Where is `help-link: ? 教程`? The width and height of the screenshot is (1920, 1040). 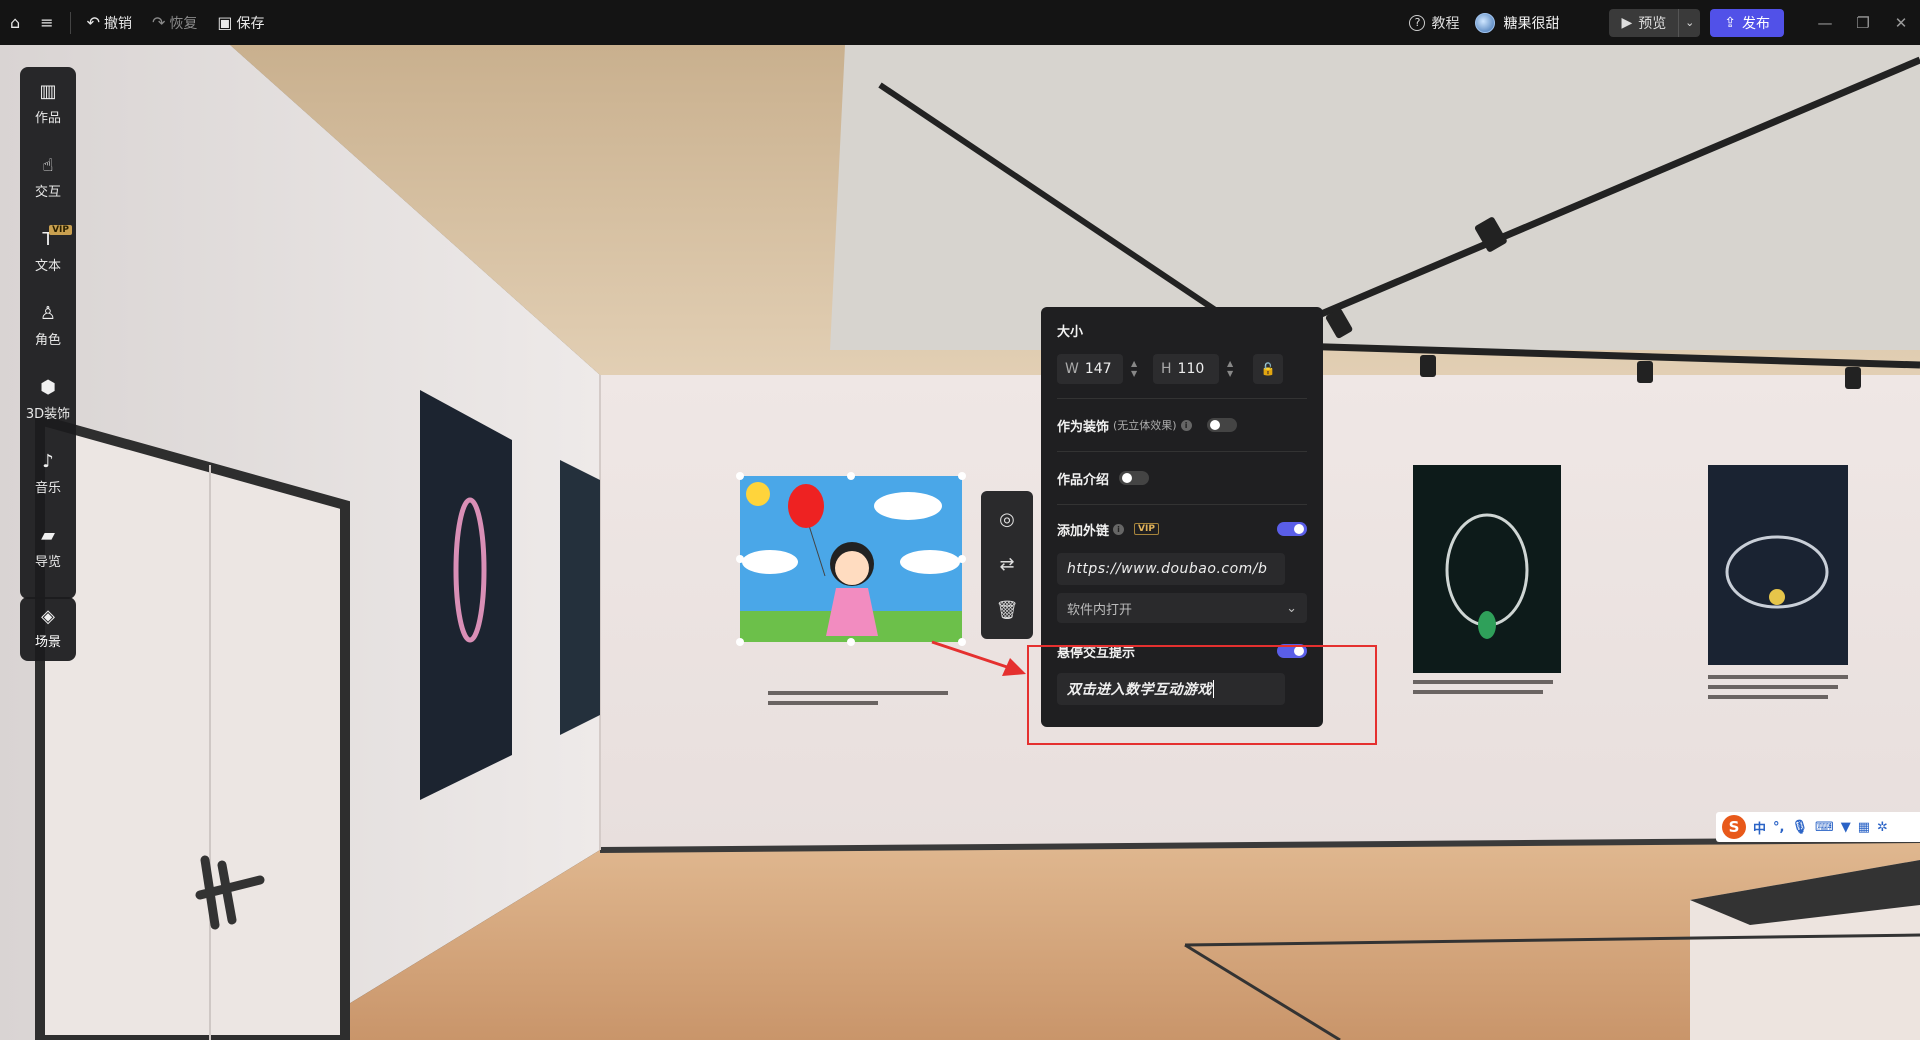
help-link: ? 教程 is located at coordinates (1434, 23).